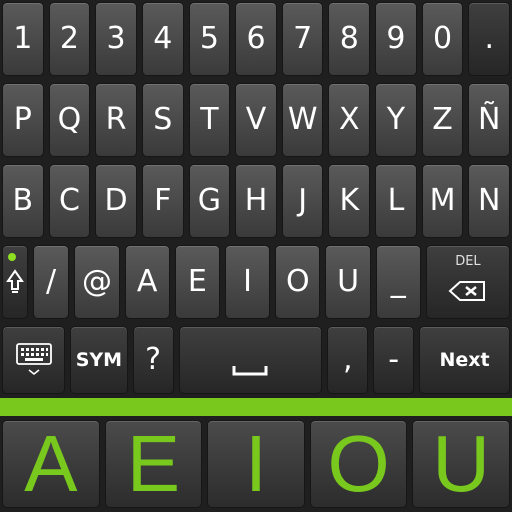  I want to click on accent-bar, so click(256, 407).